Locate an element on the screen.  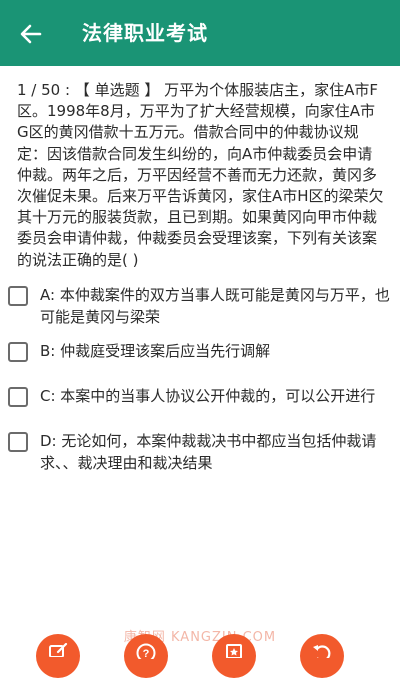
edit-icon is located at coordinates (58, 650).